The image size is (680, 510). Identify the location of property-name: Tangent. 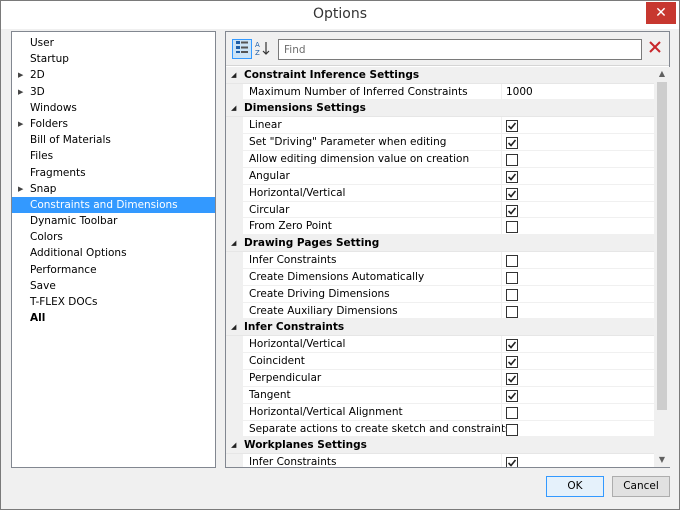
(270, 394).